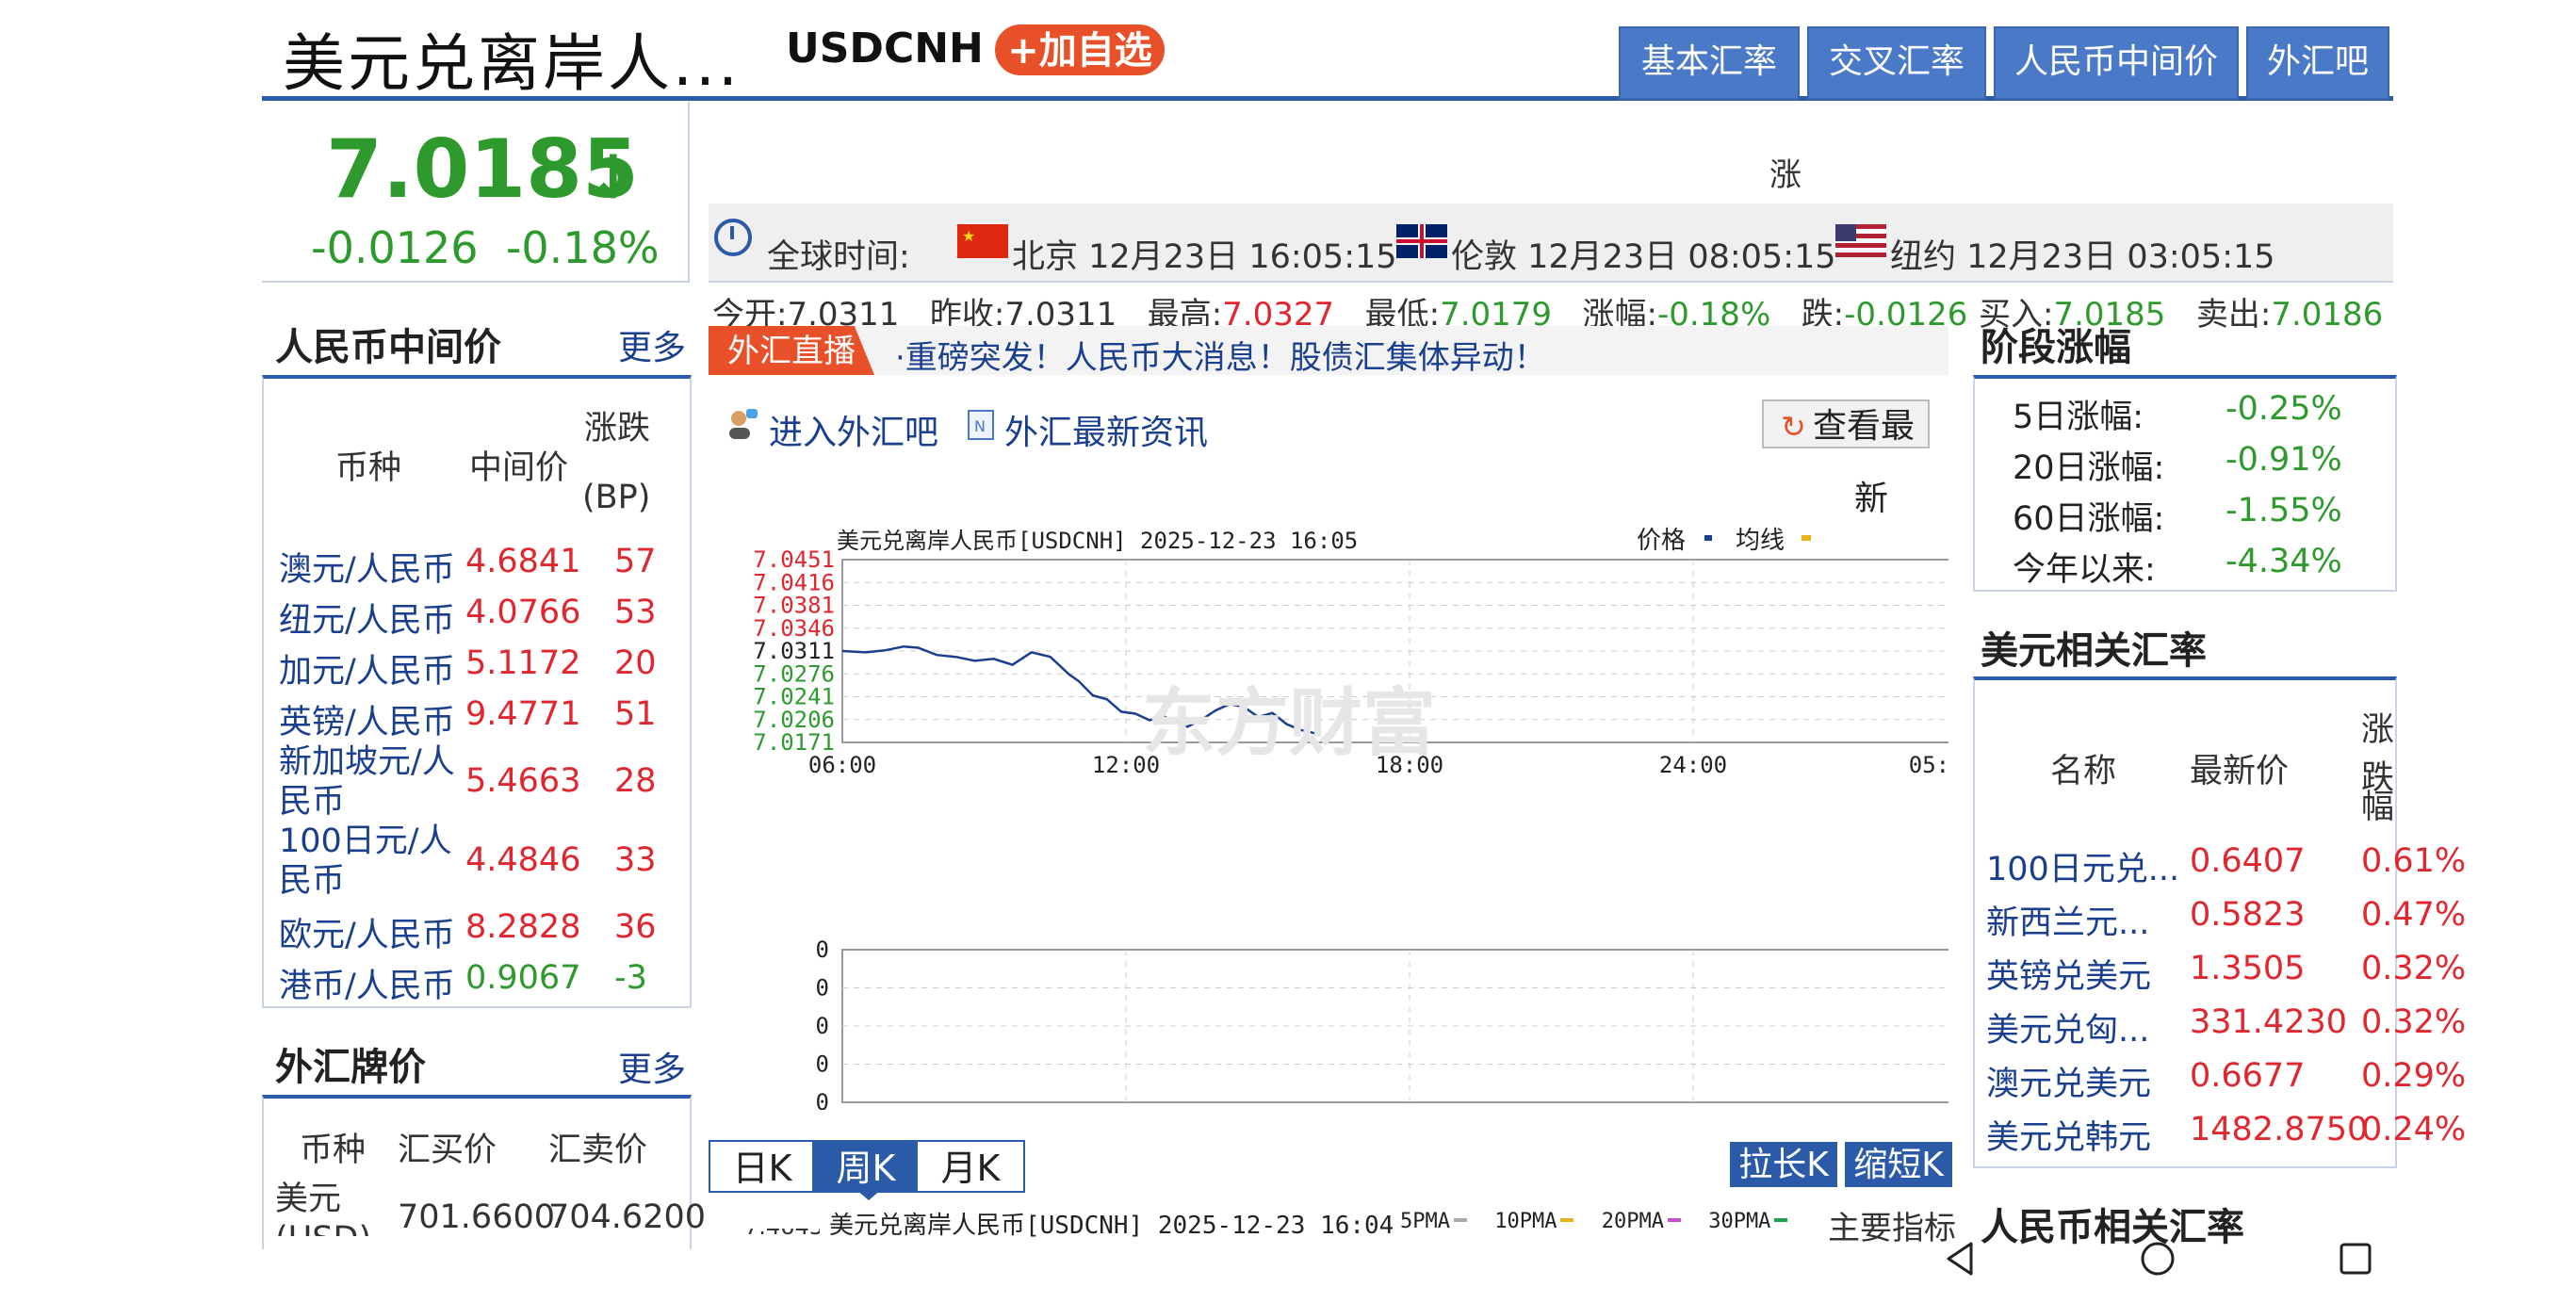  I want to click on stretch-k-button: 拉长K, so click(1783, 1164).